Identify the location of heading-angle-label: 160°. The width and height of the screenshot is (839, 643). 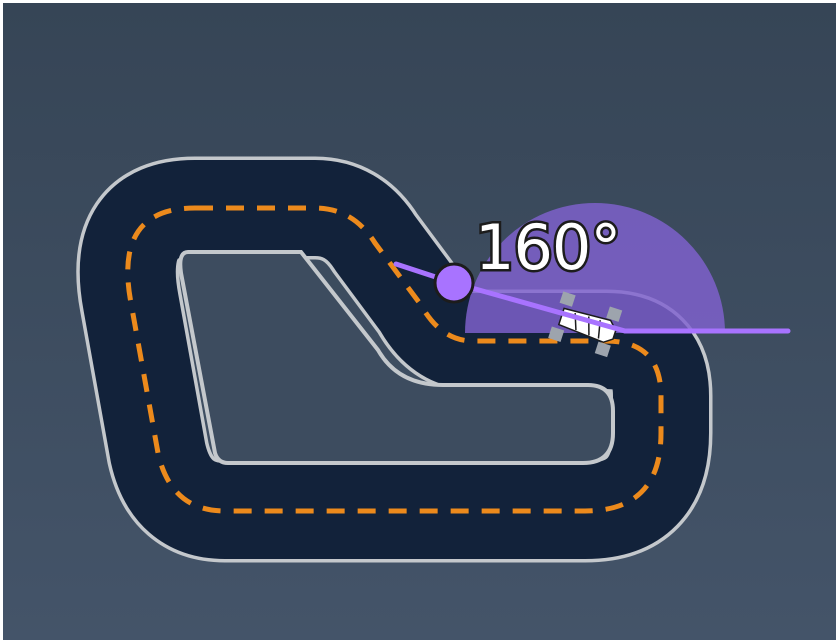
(547, 247).